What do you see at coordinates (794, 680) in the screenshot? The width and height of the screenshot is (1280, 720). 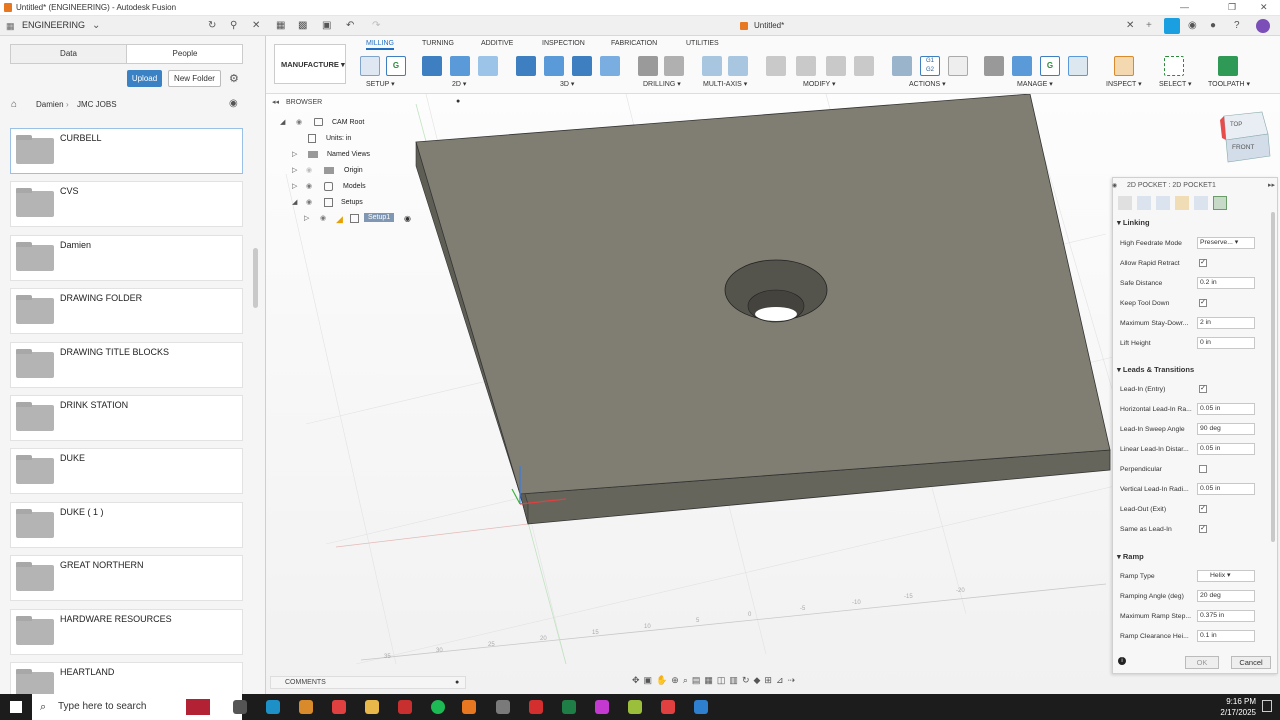 I see `toolpath-display-icon: ⇢` at bounding box center [794, 680].